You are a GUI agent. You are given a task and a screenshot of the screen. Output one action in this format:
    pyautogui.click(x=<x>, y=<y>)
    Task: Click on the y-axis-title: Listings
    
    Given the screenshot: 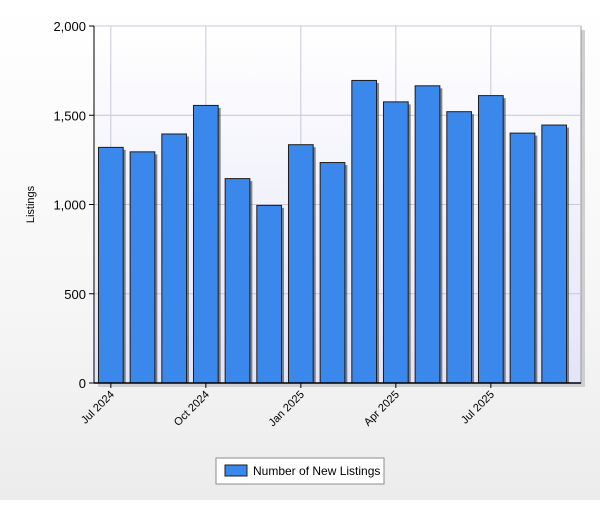 What is the action you would take?
    pyautogui.click(x=31, y=204)
    